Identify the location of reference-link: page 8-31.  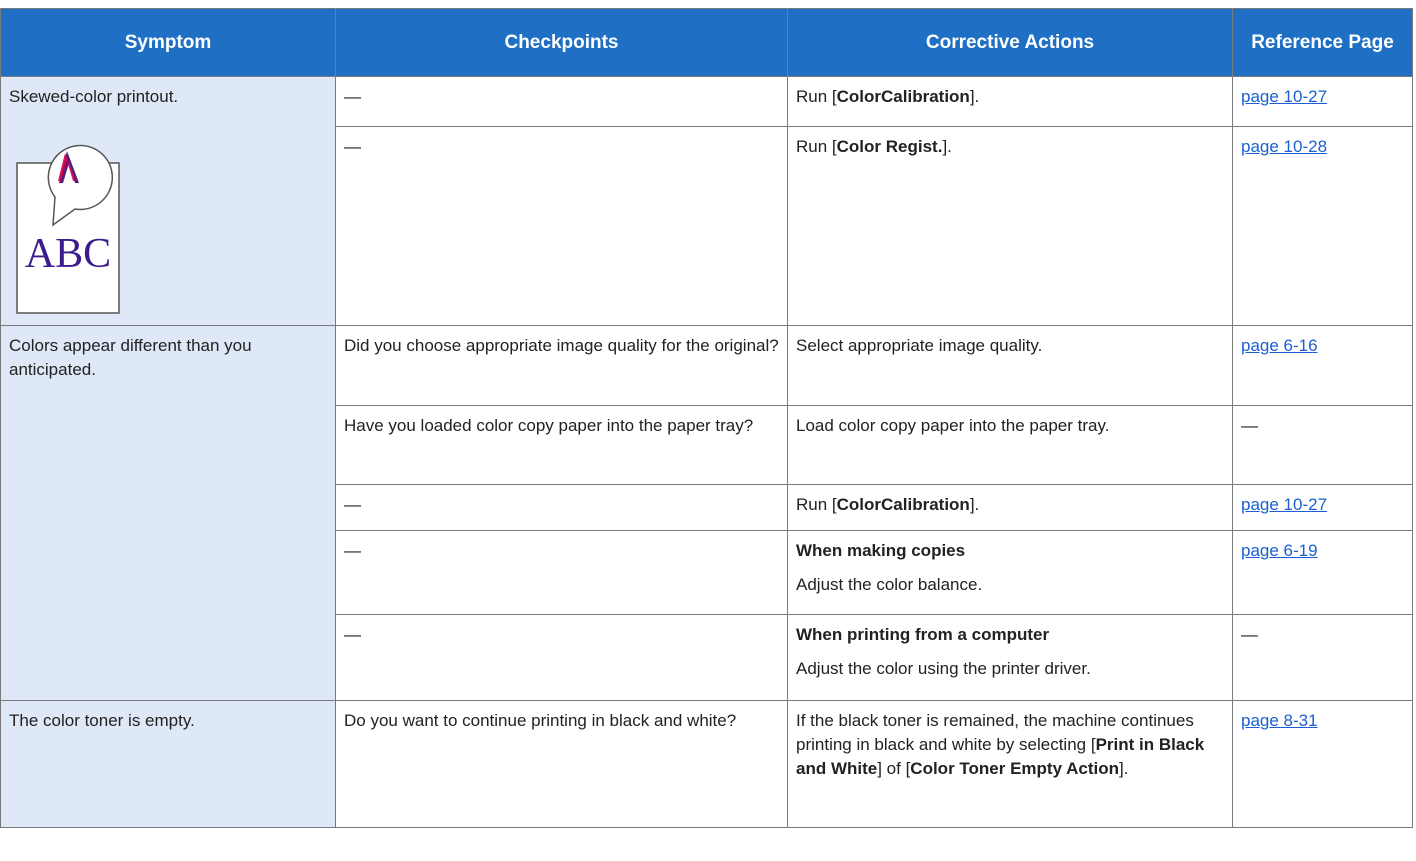
(1279, 720).